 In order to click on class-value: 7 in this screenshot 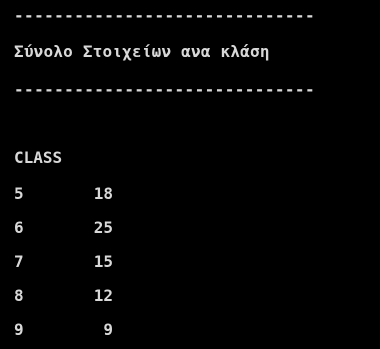, I will do `click(19, 261)`.